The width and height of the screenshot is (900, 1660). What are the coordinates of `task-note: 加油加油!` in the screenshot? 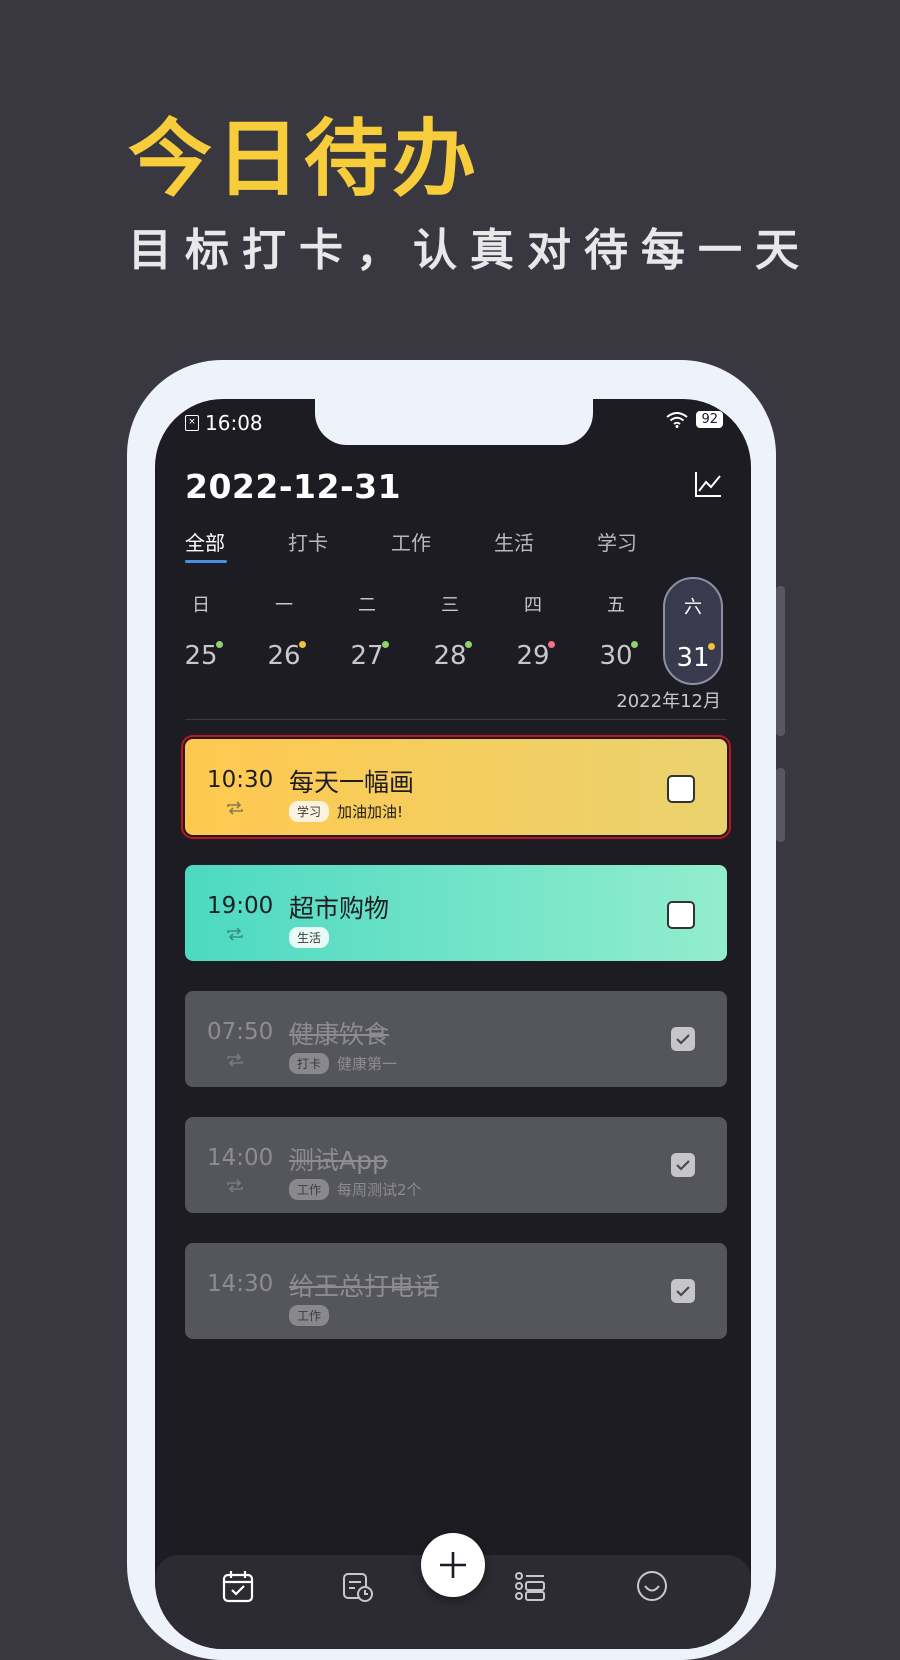 It's located at (370, 812).